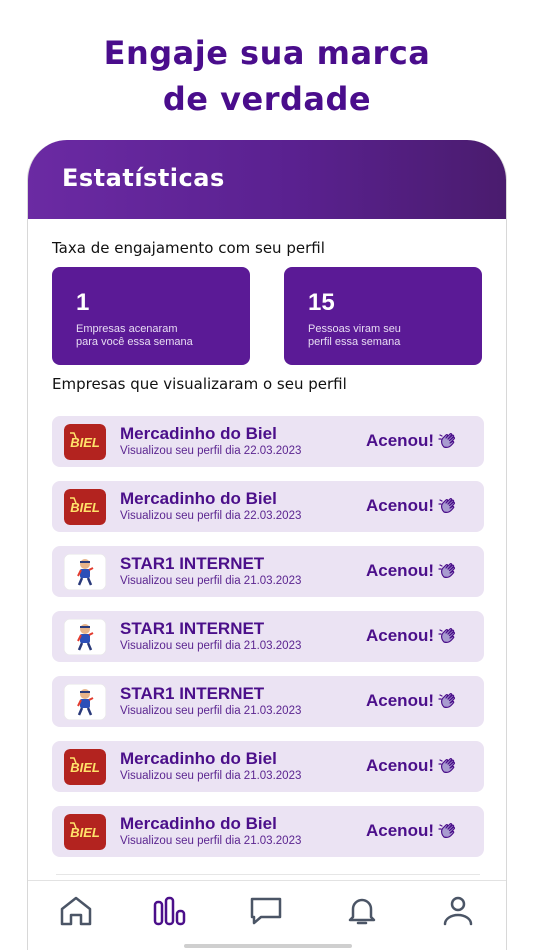  What do you see at coordinates (383, 316) in the screenshot?
I see `stat-card-views: 15 Pessoas viram seu perfil essa semana` at bounding box center [383, 316].